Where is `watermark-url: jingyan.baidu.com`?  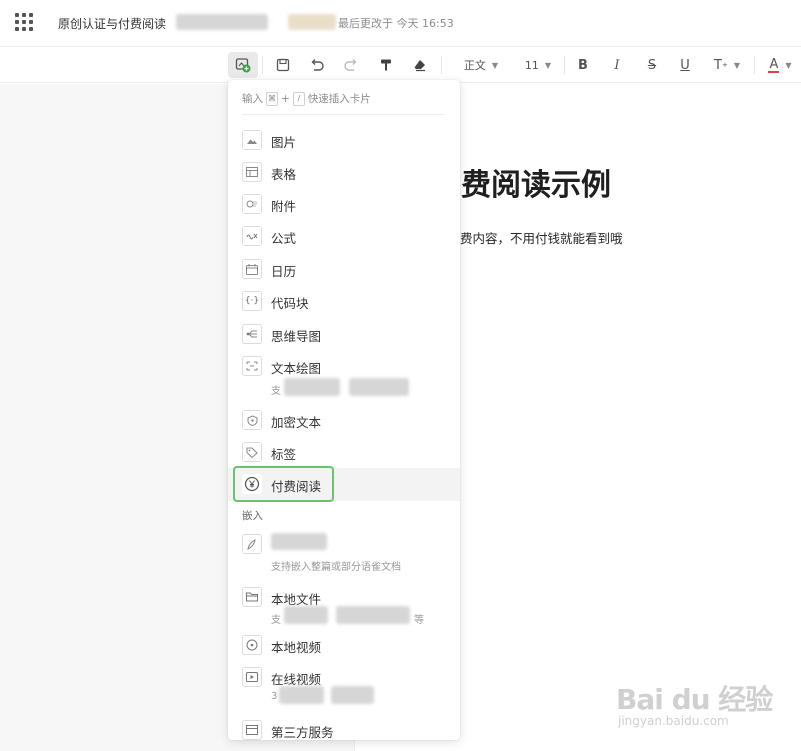
watermark-url: jingyan.baidu.com is located at coordinates (673, 721).